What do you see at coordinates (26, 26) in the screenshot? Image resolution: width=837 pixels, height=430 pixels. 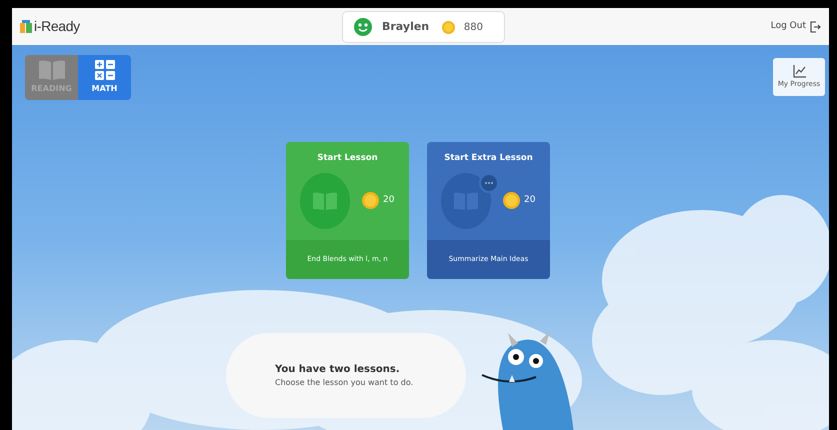 I see `logo-icon` at bounding box center [26, 26].